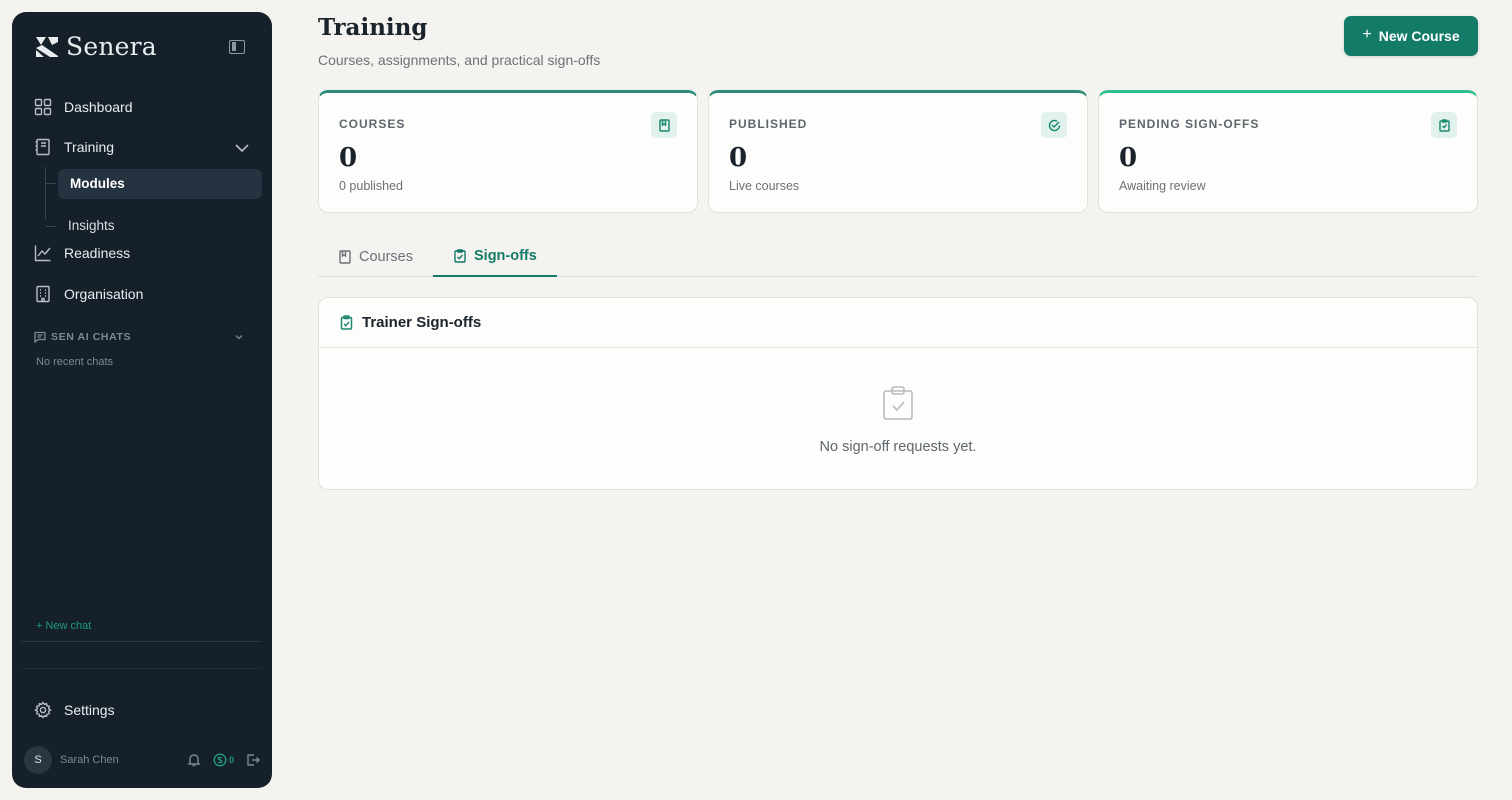 The height and width of the screenshot is (800, 1512). Describe the element at coordinates (89, 760) in the screenshot. I see `user-name: Sarah Chen` at that location.